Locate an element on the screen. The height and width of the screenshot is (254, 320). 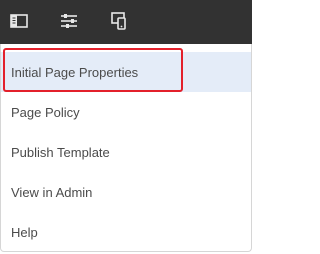
menu-item-page-policy: Page Policy is located at coordinates (126, 112).